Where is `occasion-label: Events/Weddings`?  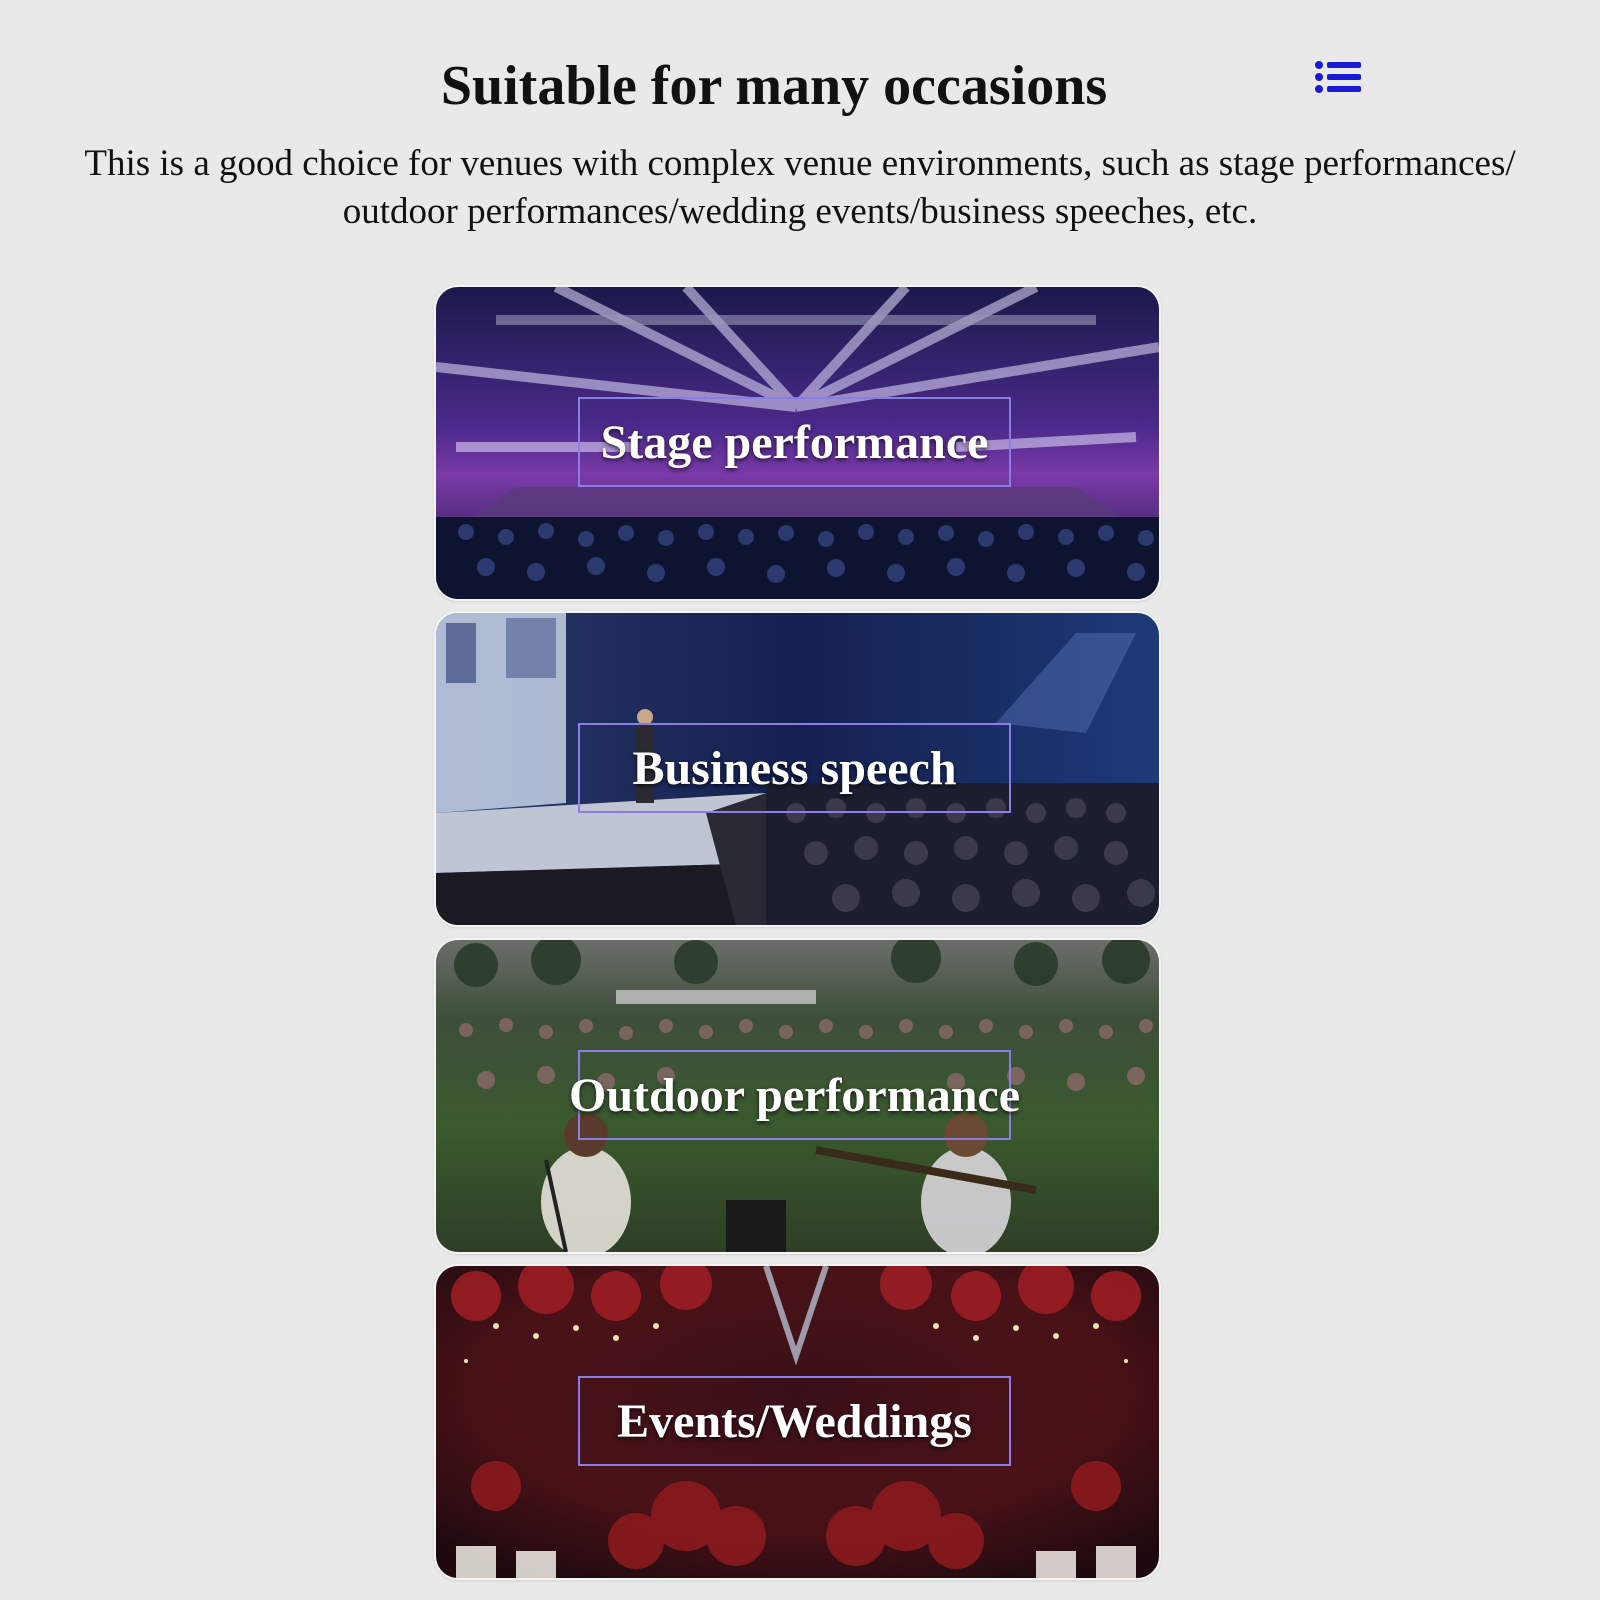 occasion-label: Events/Weddings is located at coordinates (794, 1421).